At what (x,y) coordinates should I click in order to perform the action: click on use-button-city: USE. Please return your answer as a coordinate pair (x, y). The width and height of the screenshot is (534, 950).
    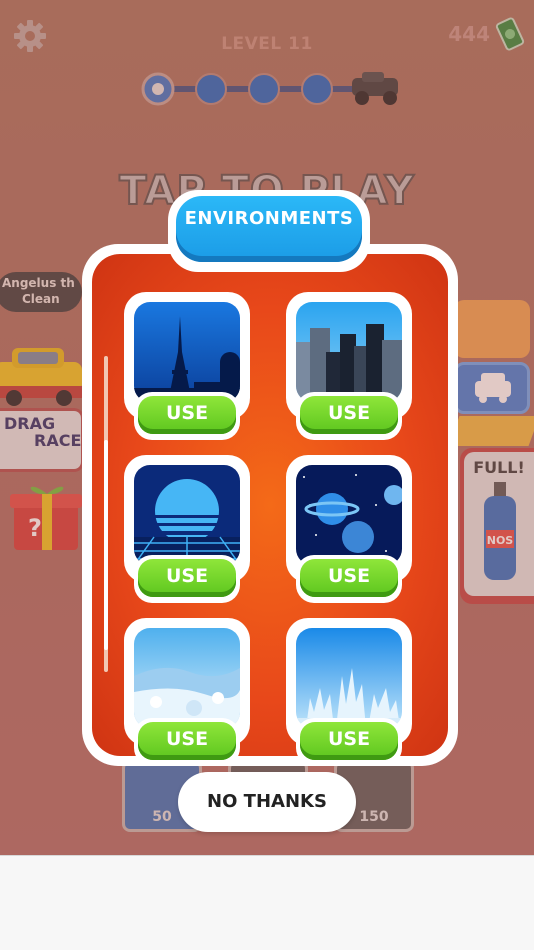
    Looking at the image, I should click on (349, 416).